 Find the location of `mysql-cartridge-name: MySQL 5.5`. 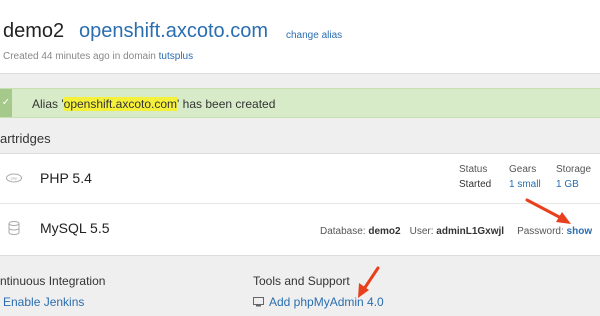

mysql-cartridge-name: MySQL 5.5 is located at coordinates (75, 228).